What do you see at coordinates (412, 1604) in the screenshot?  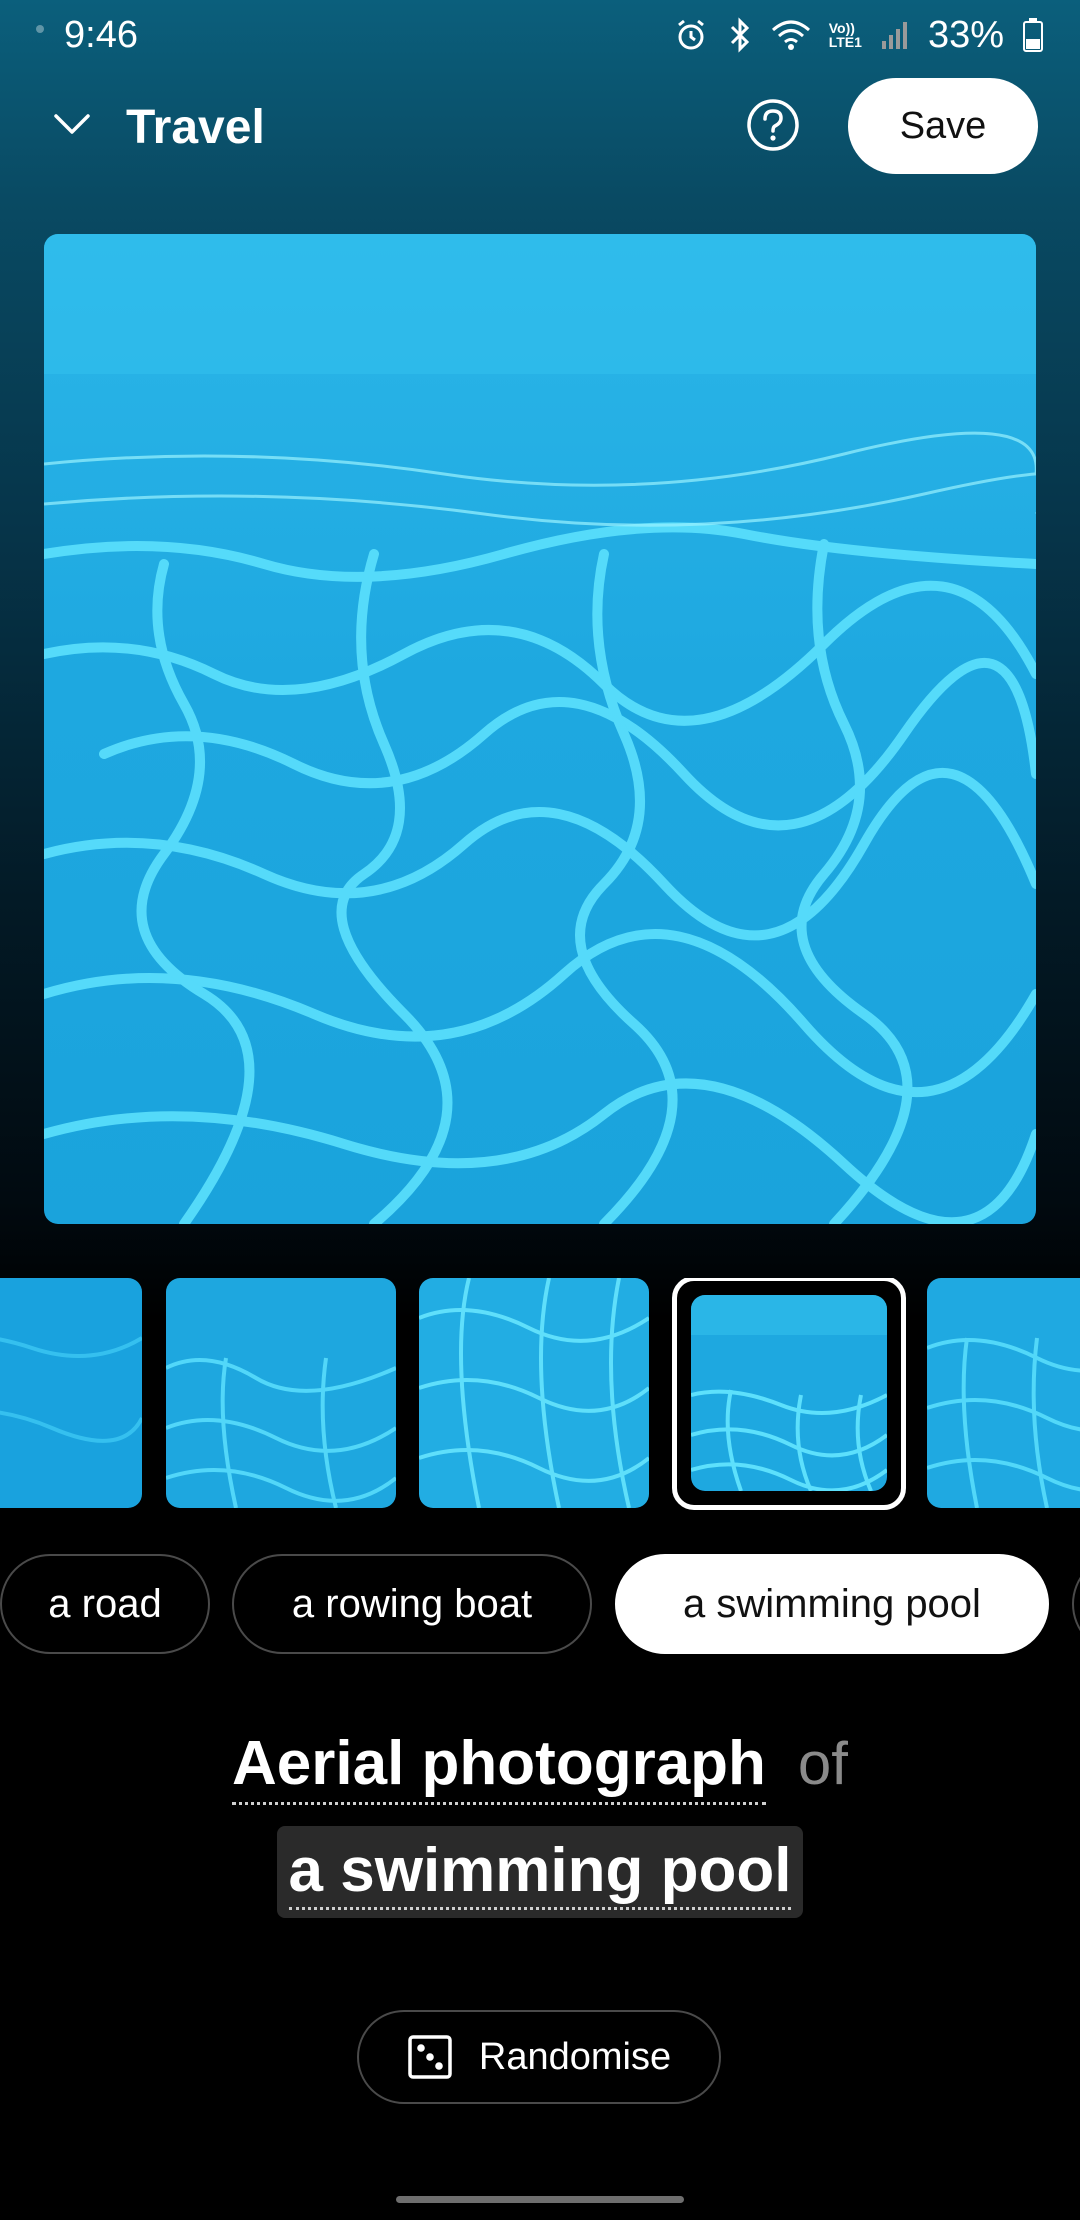 I see `chip-a-rowing-boat: a rowing boat` at bounding box center [412, 1604].